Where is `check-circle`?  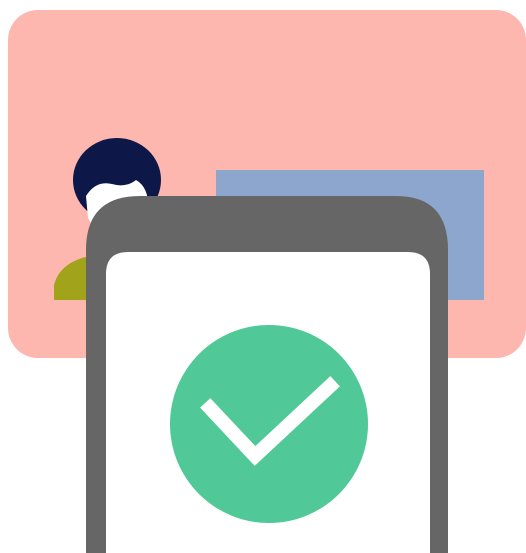
check-circle is located at coordinates (269, 424).